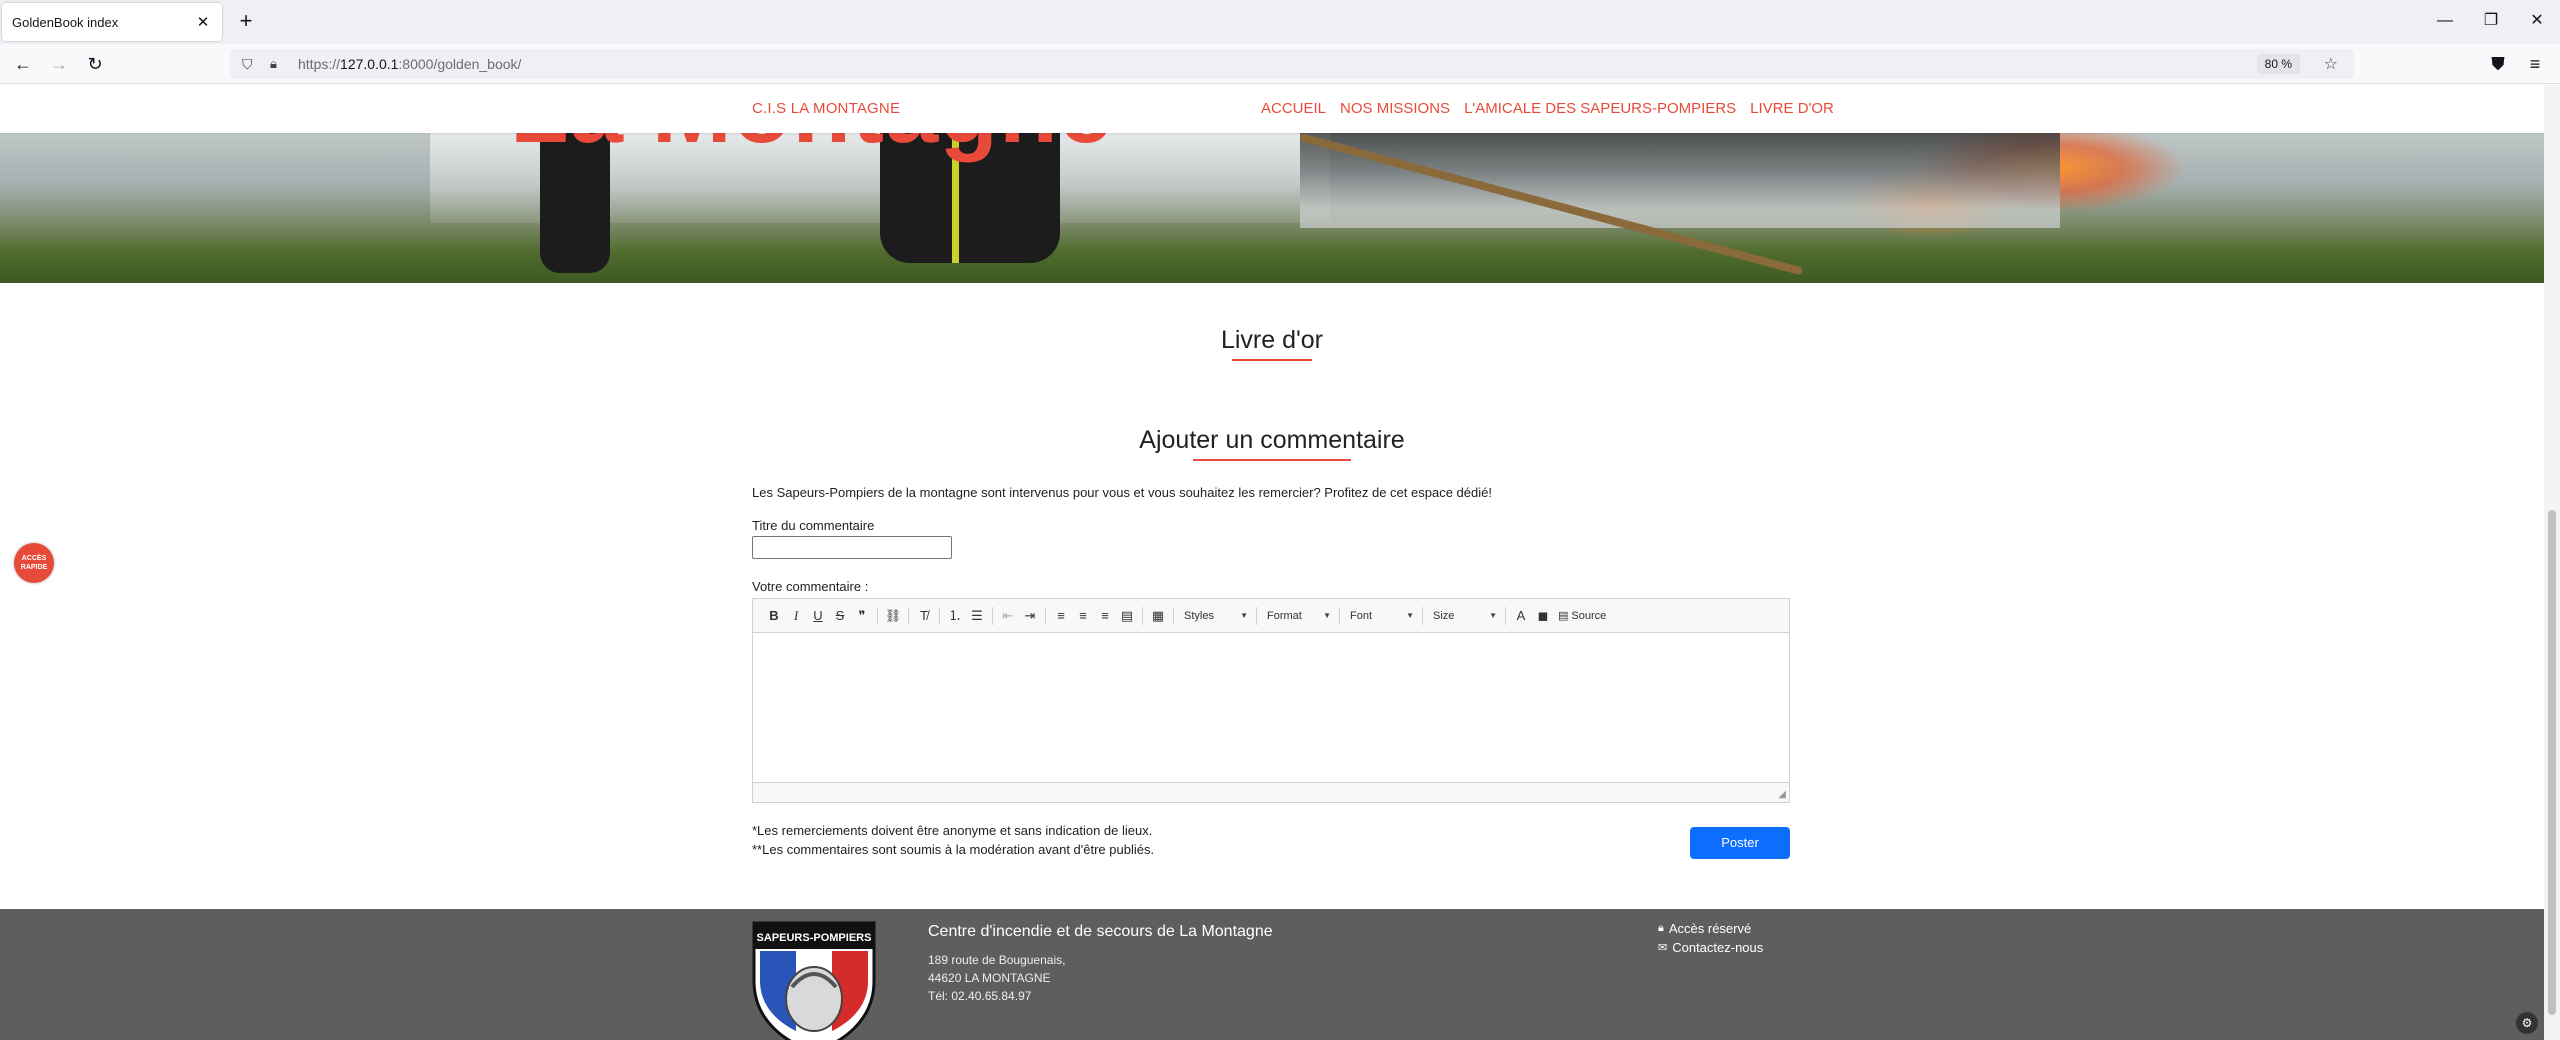  I want to click on menu-item-livre-dor: LIVRE D'OR, so click(1792, 108).